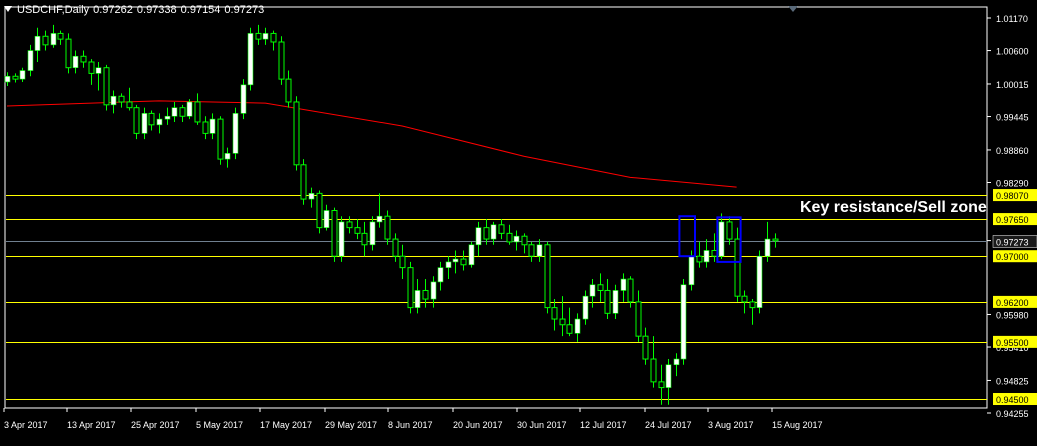 The image size is (1037, 446). I want to click on y-tick-label: 1.00015, so click(1012, 85).